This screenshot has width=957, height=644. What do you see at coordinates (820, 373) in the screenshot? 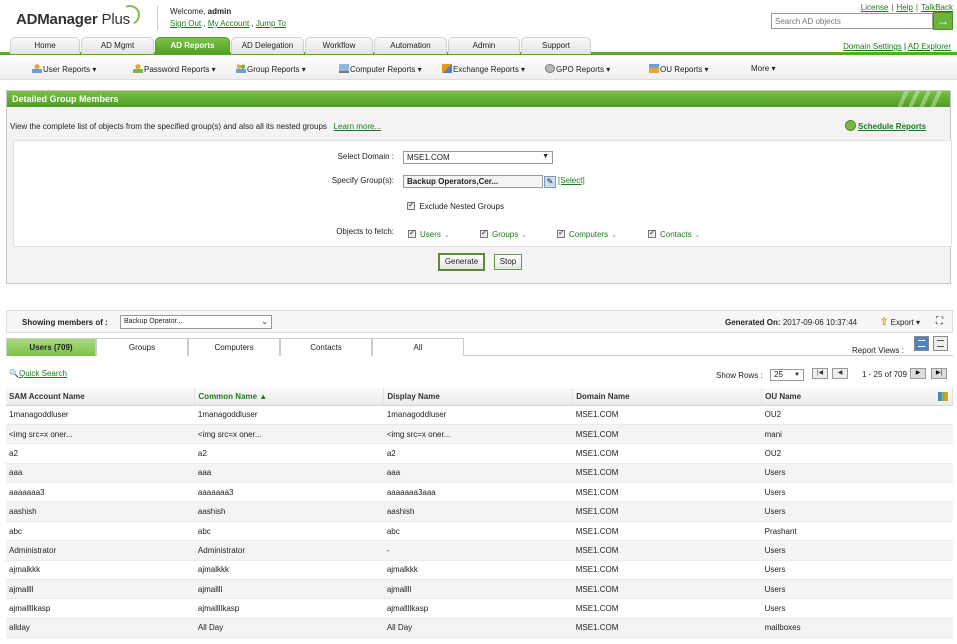
I see `first-page-icon: |◀` at bounding box center [820, 373].